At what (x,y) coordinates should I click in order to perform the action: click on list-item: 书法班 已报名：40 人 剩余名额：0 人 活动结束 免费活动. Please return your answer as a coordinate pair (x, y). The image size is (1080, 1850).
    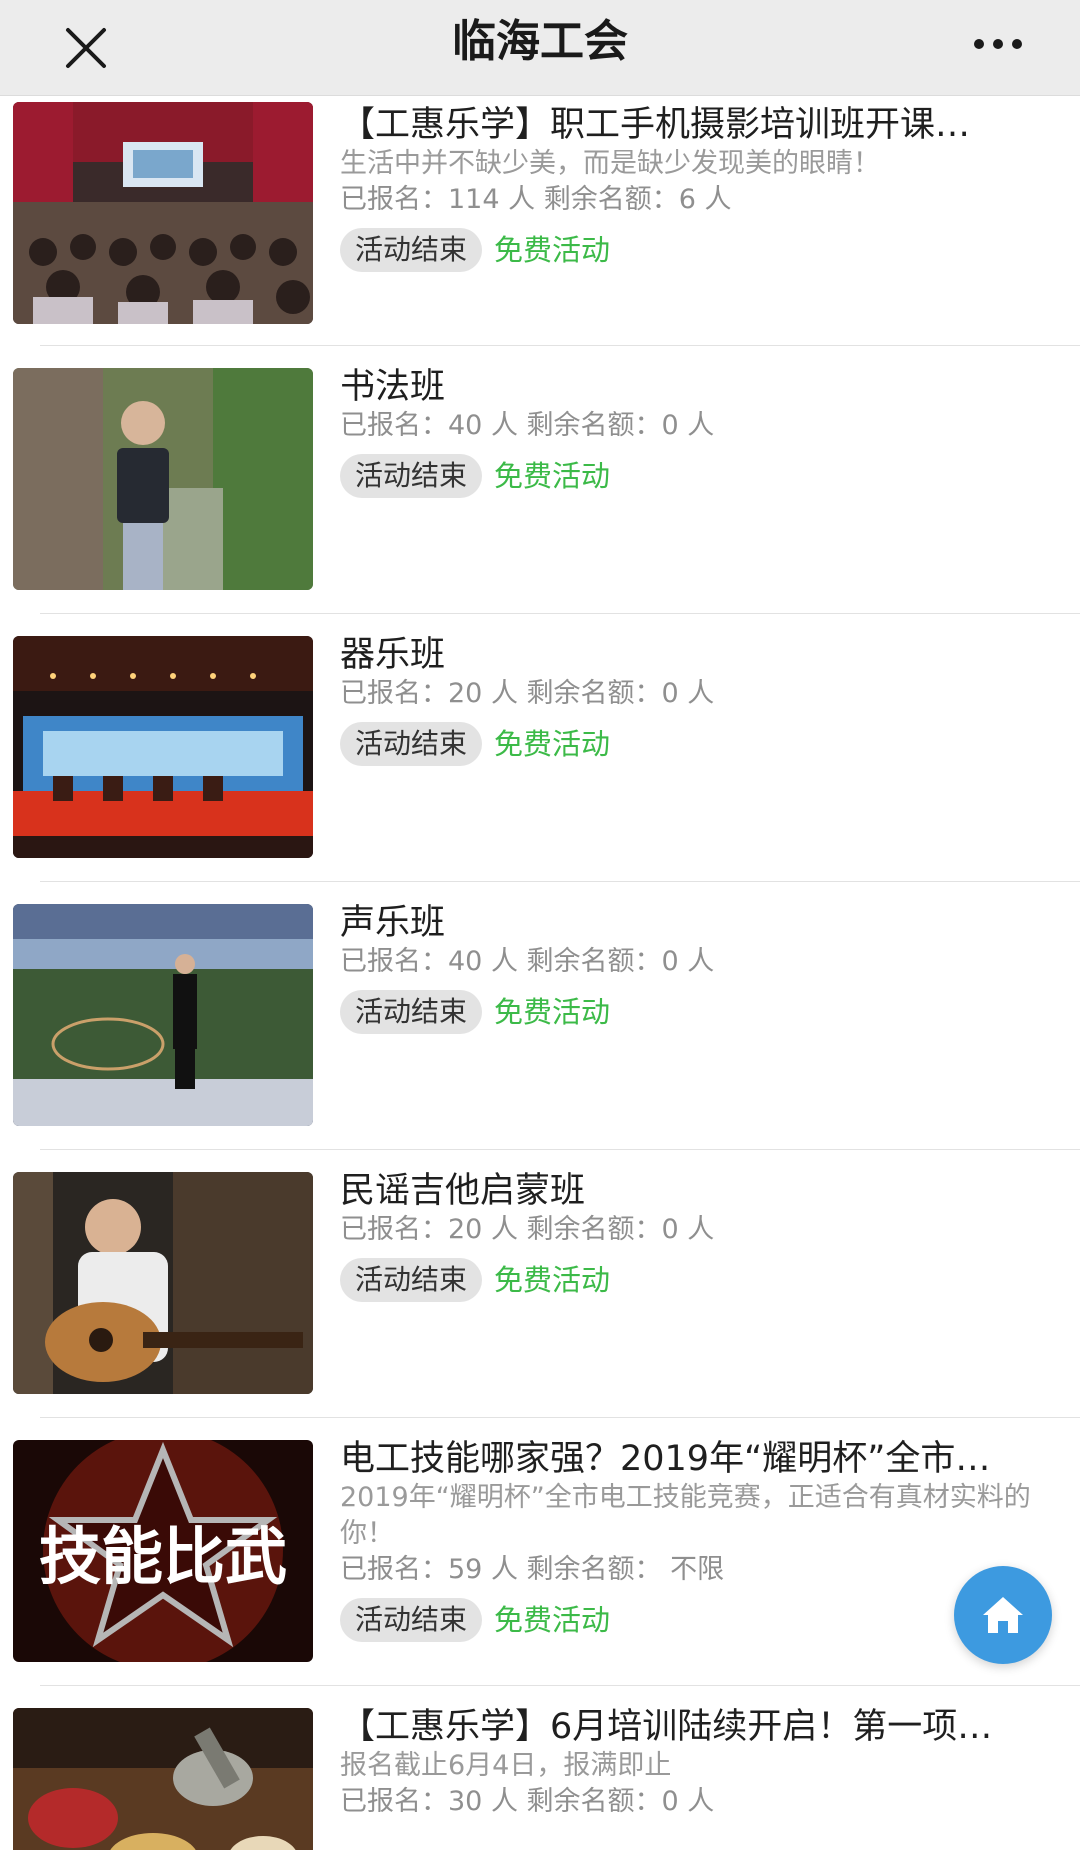
    Looking at the image, I should click on (540, 480).